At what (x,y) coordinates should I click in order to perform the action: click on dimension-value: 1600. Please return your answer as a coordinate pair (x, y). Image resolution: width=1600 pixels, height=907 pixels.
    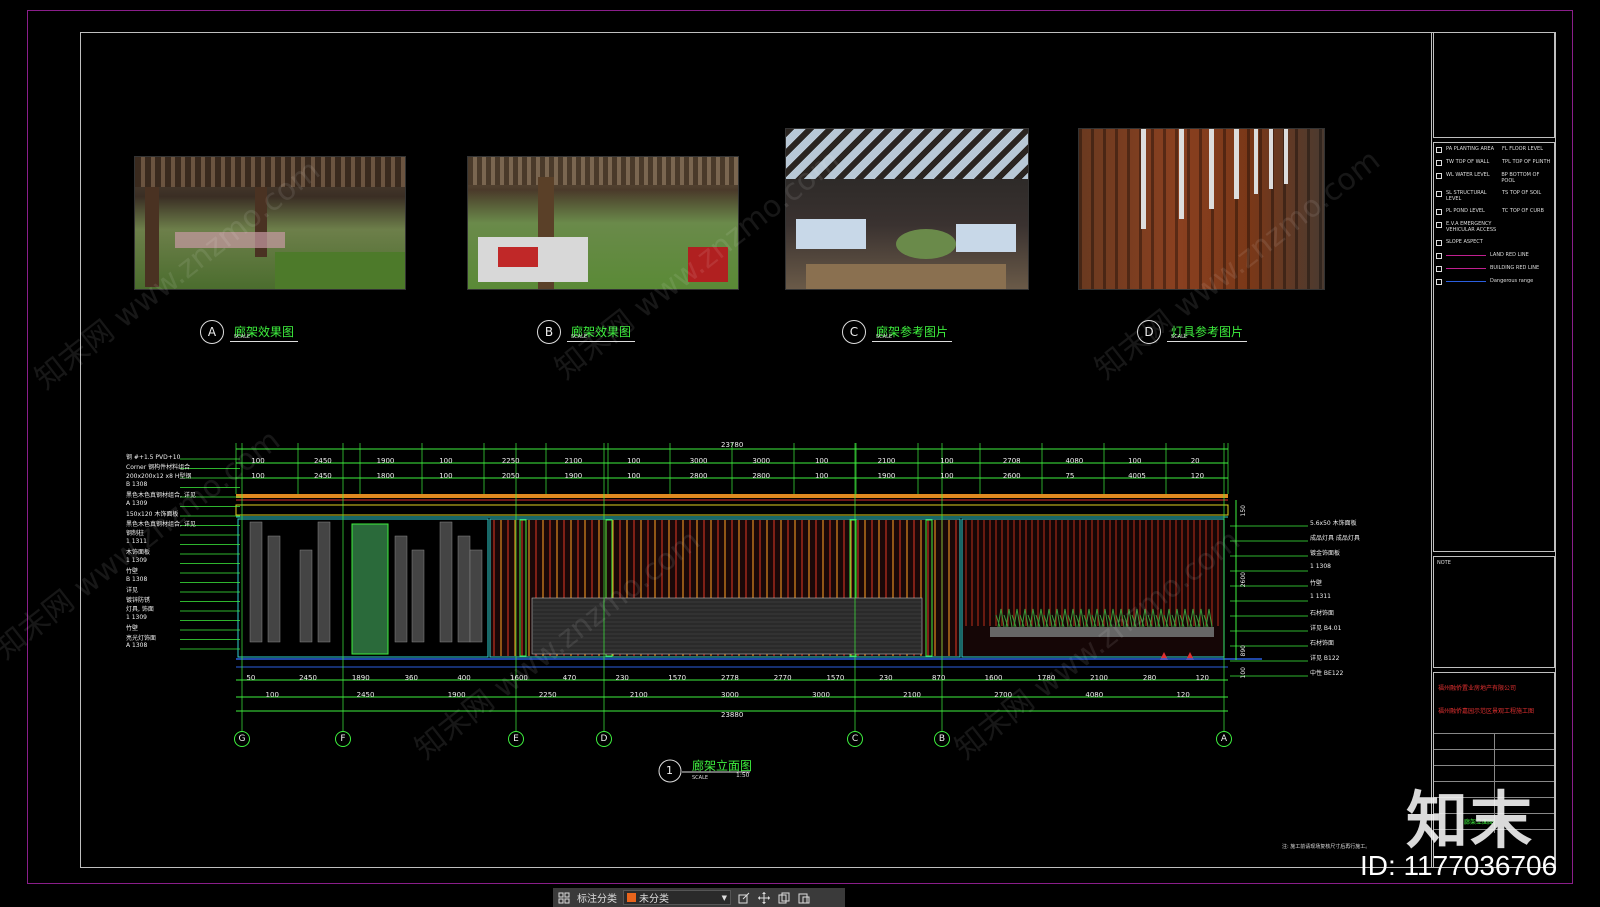
    Looking at the image, I should click on (993, 678).